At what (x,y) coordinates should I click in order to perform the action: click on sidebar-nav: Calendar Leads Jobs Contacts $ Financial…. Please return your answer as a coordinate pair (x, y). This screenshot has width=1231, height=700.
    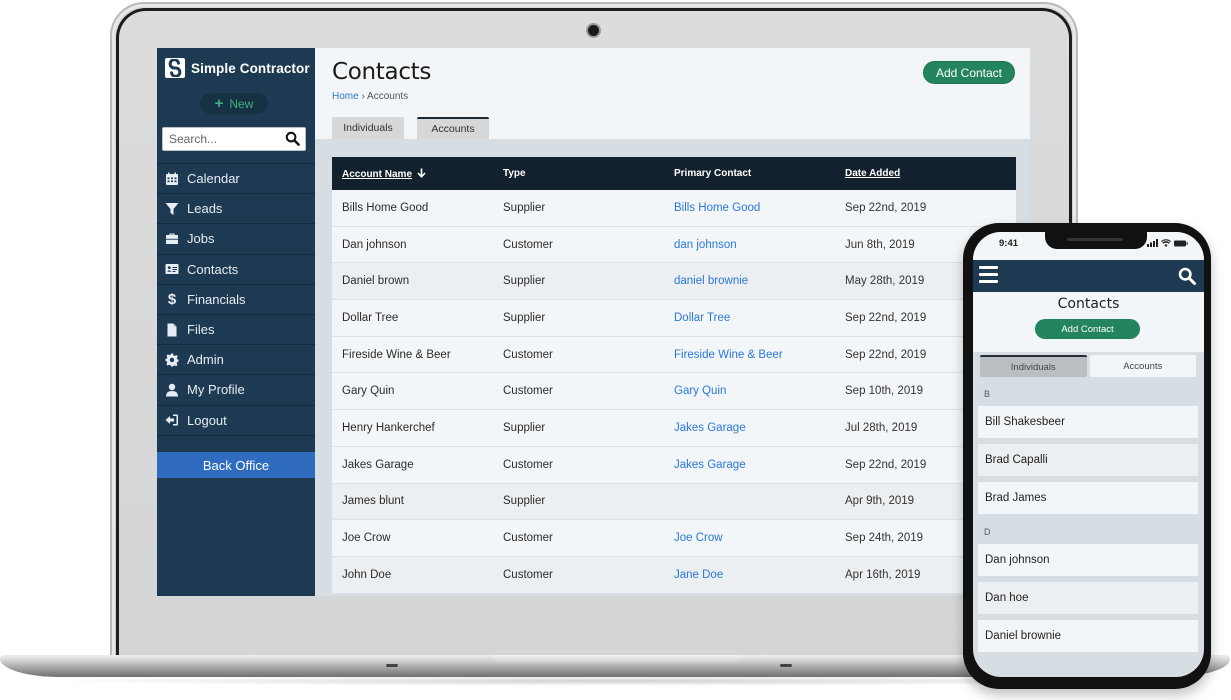
    Looking at the image, I should click on (236, 306).